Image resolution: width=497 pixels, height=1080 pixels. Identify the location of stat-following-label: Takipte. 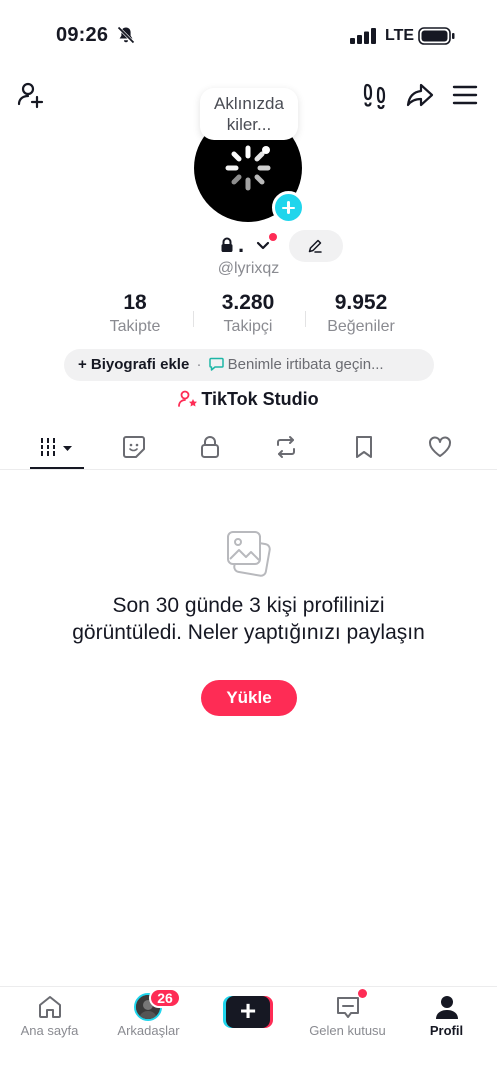
(135, 326).